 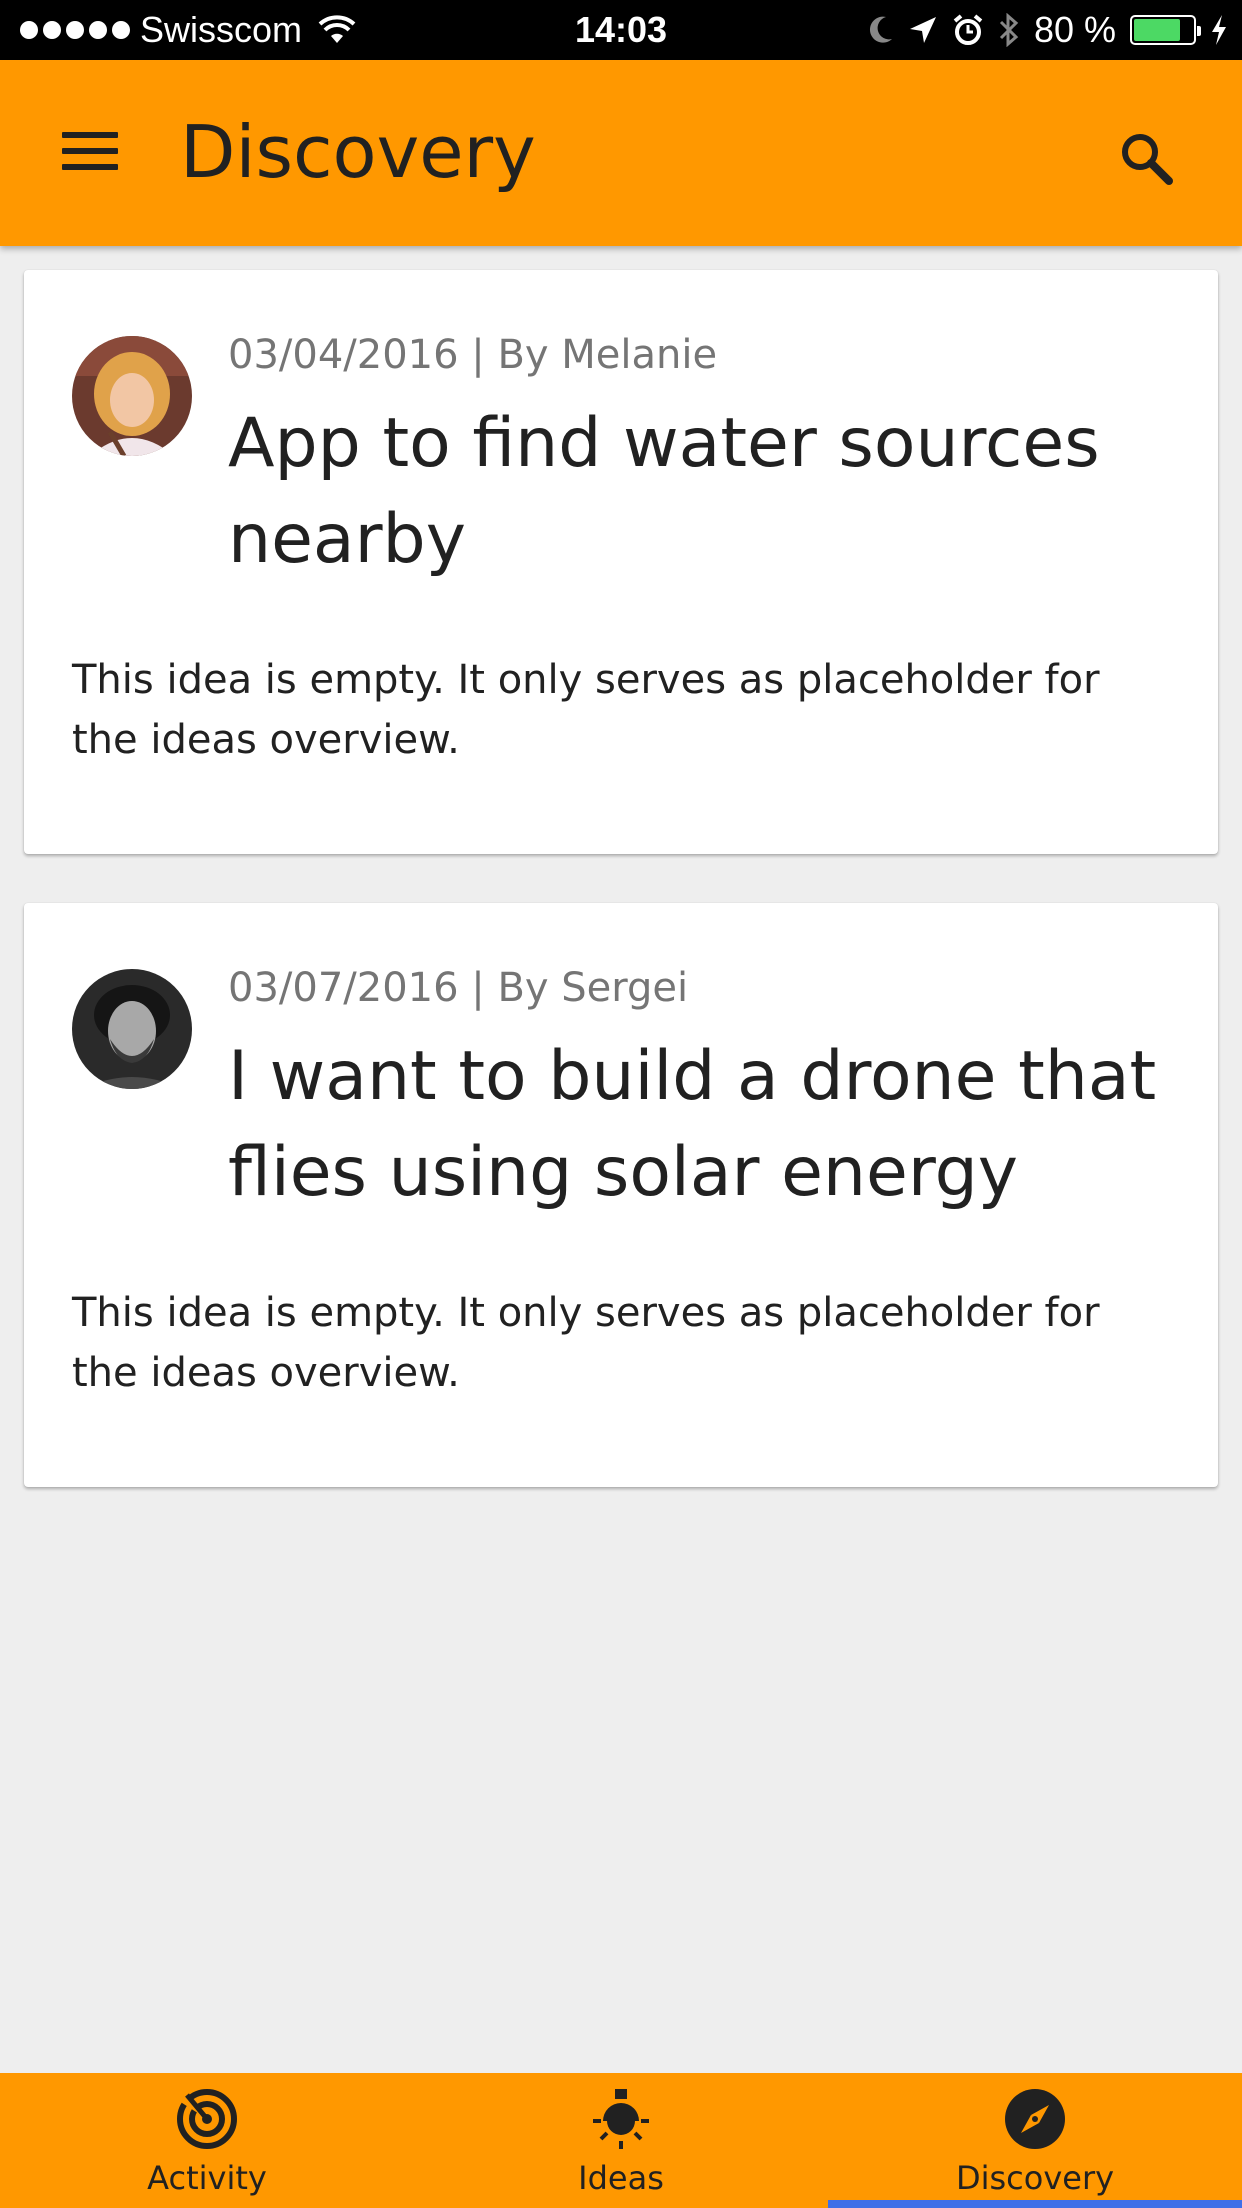 I want to click on status-left: Swisscom, so click(x=188, y=30).